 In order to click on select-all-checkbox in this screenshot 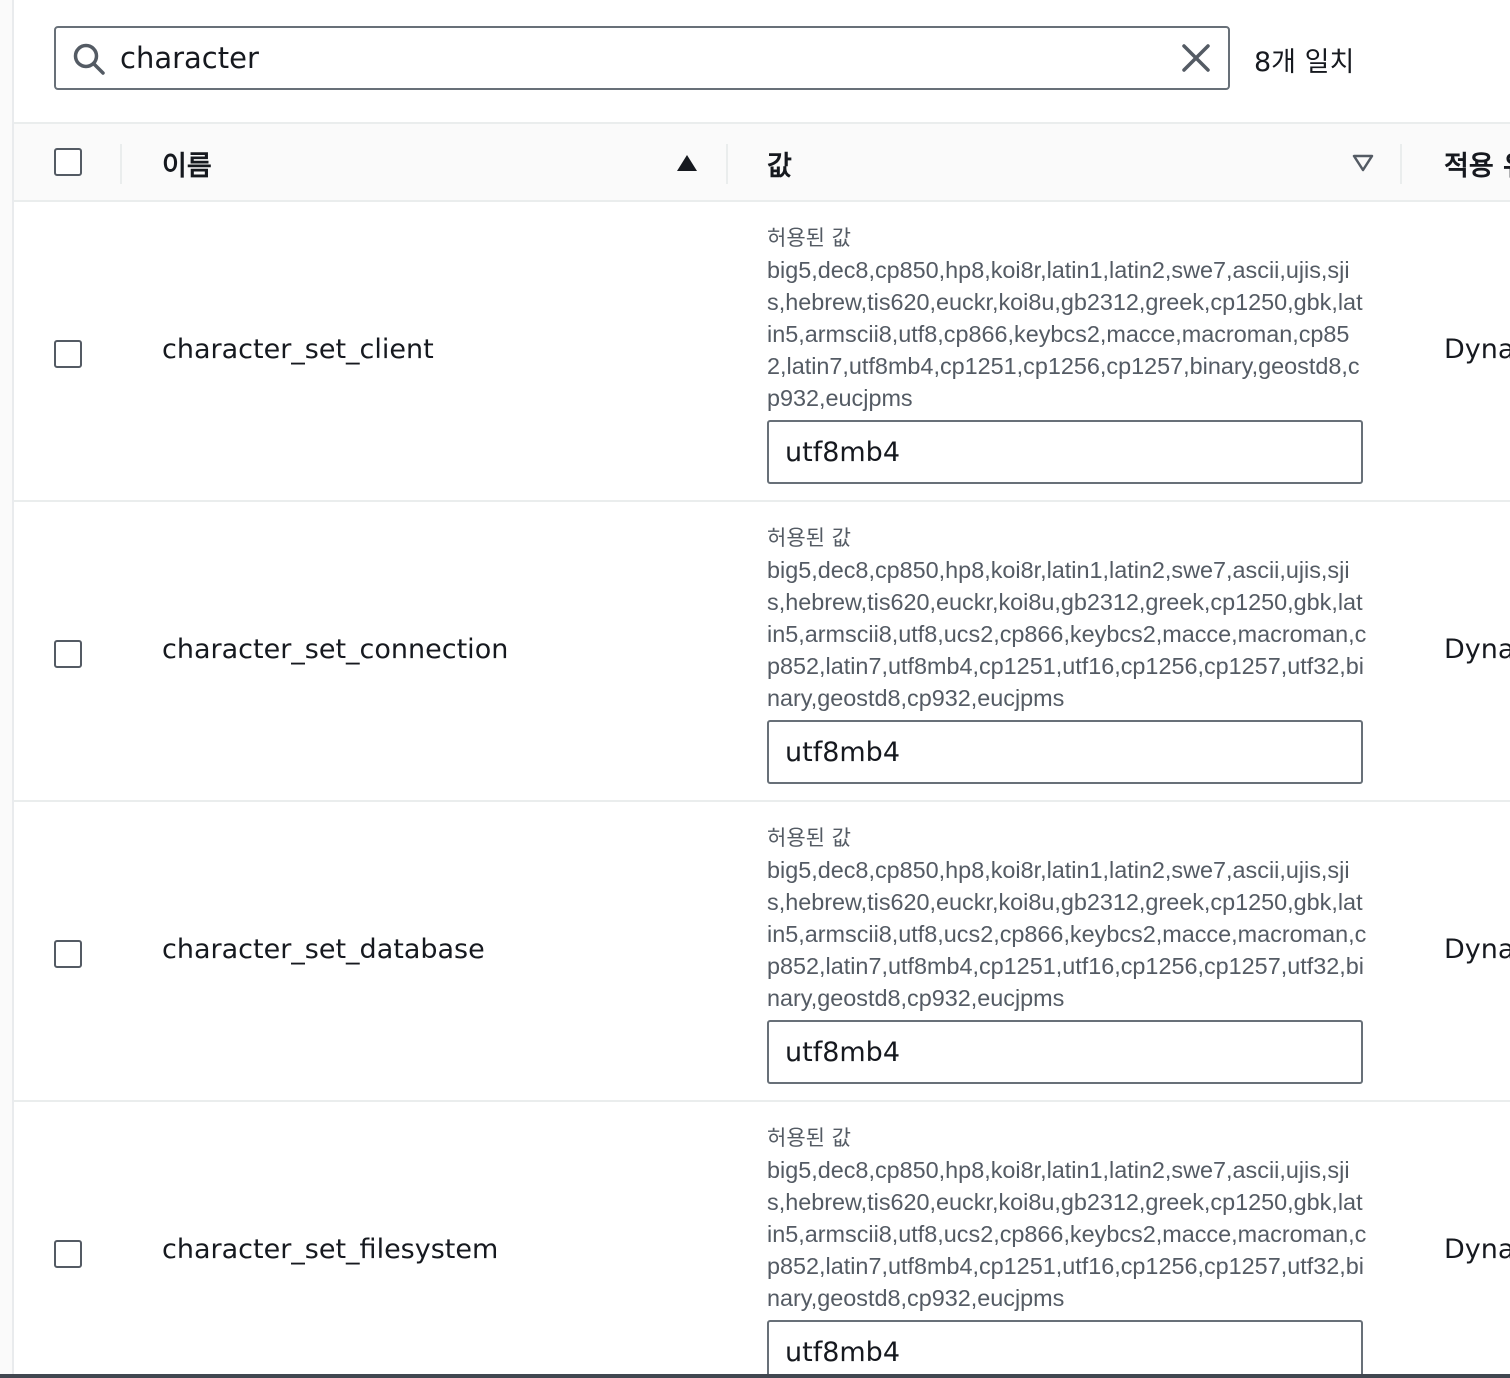, I will do `click(68, 162)`.